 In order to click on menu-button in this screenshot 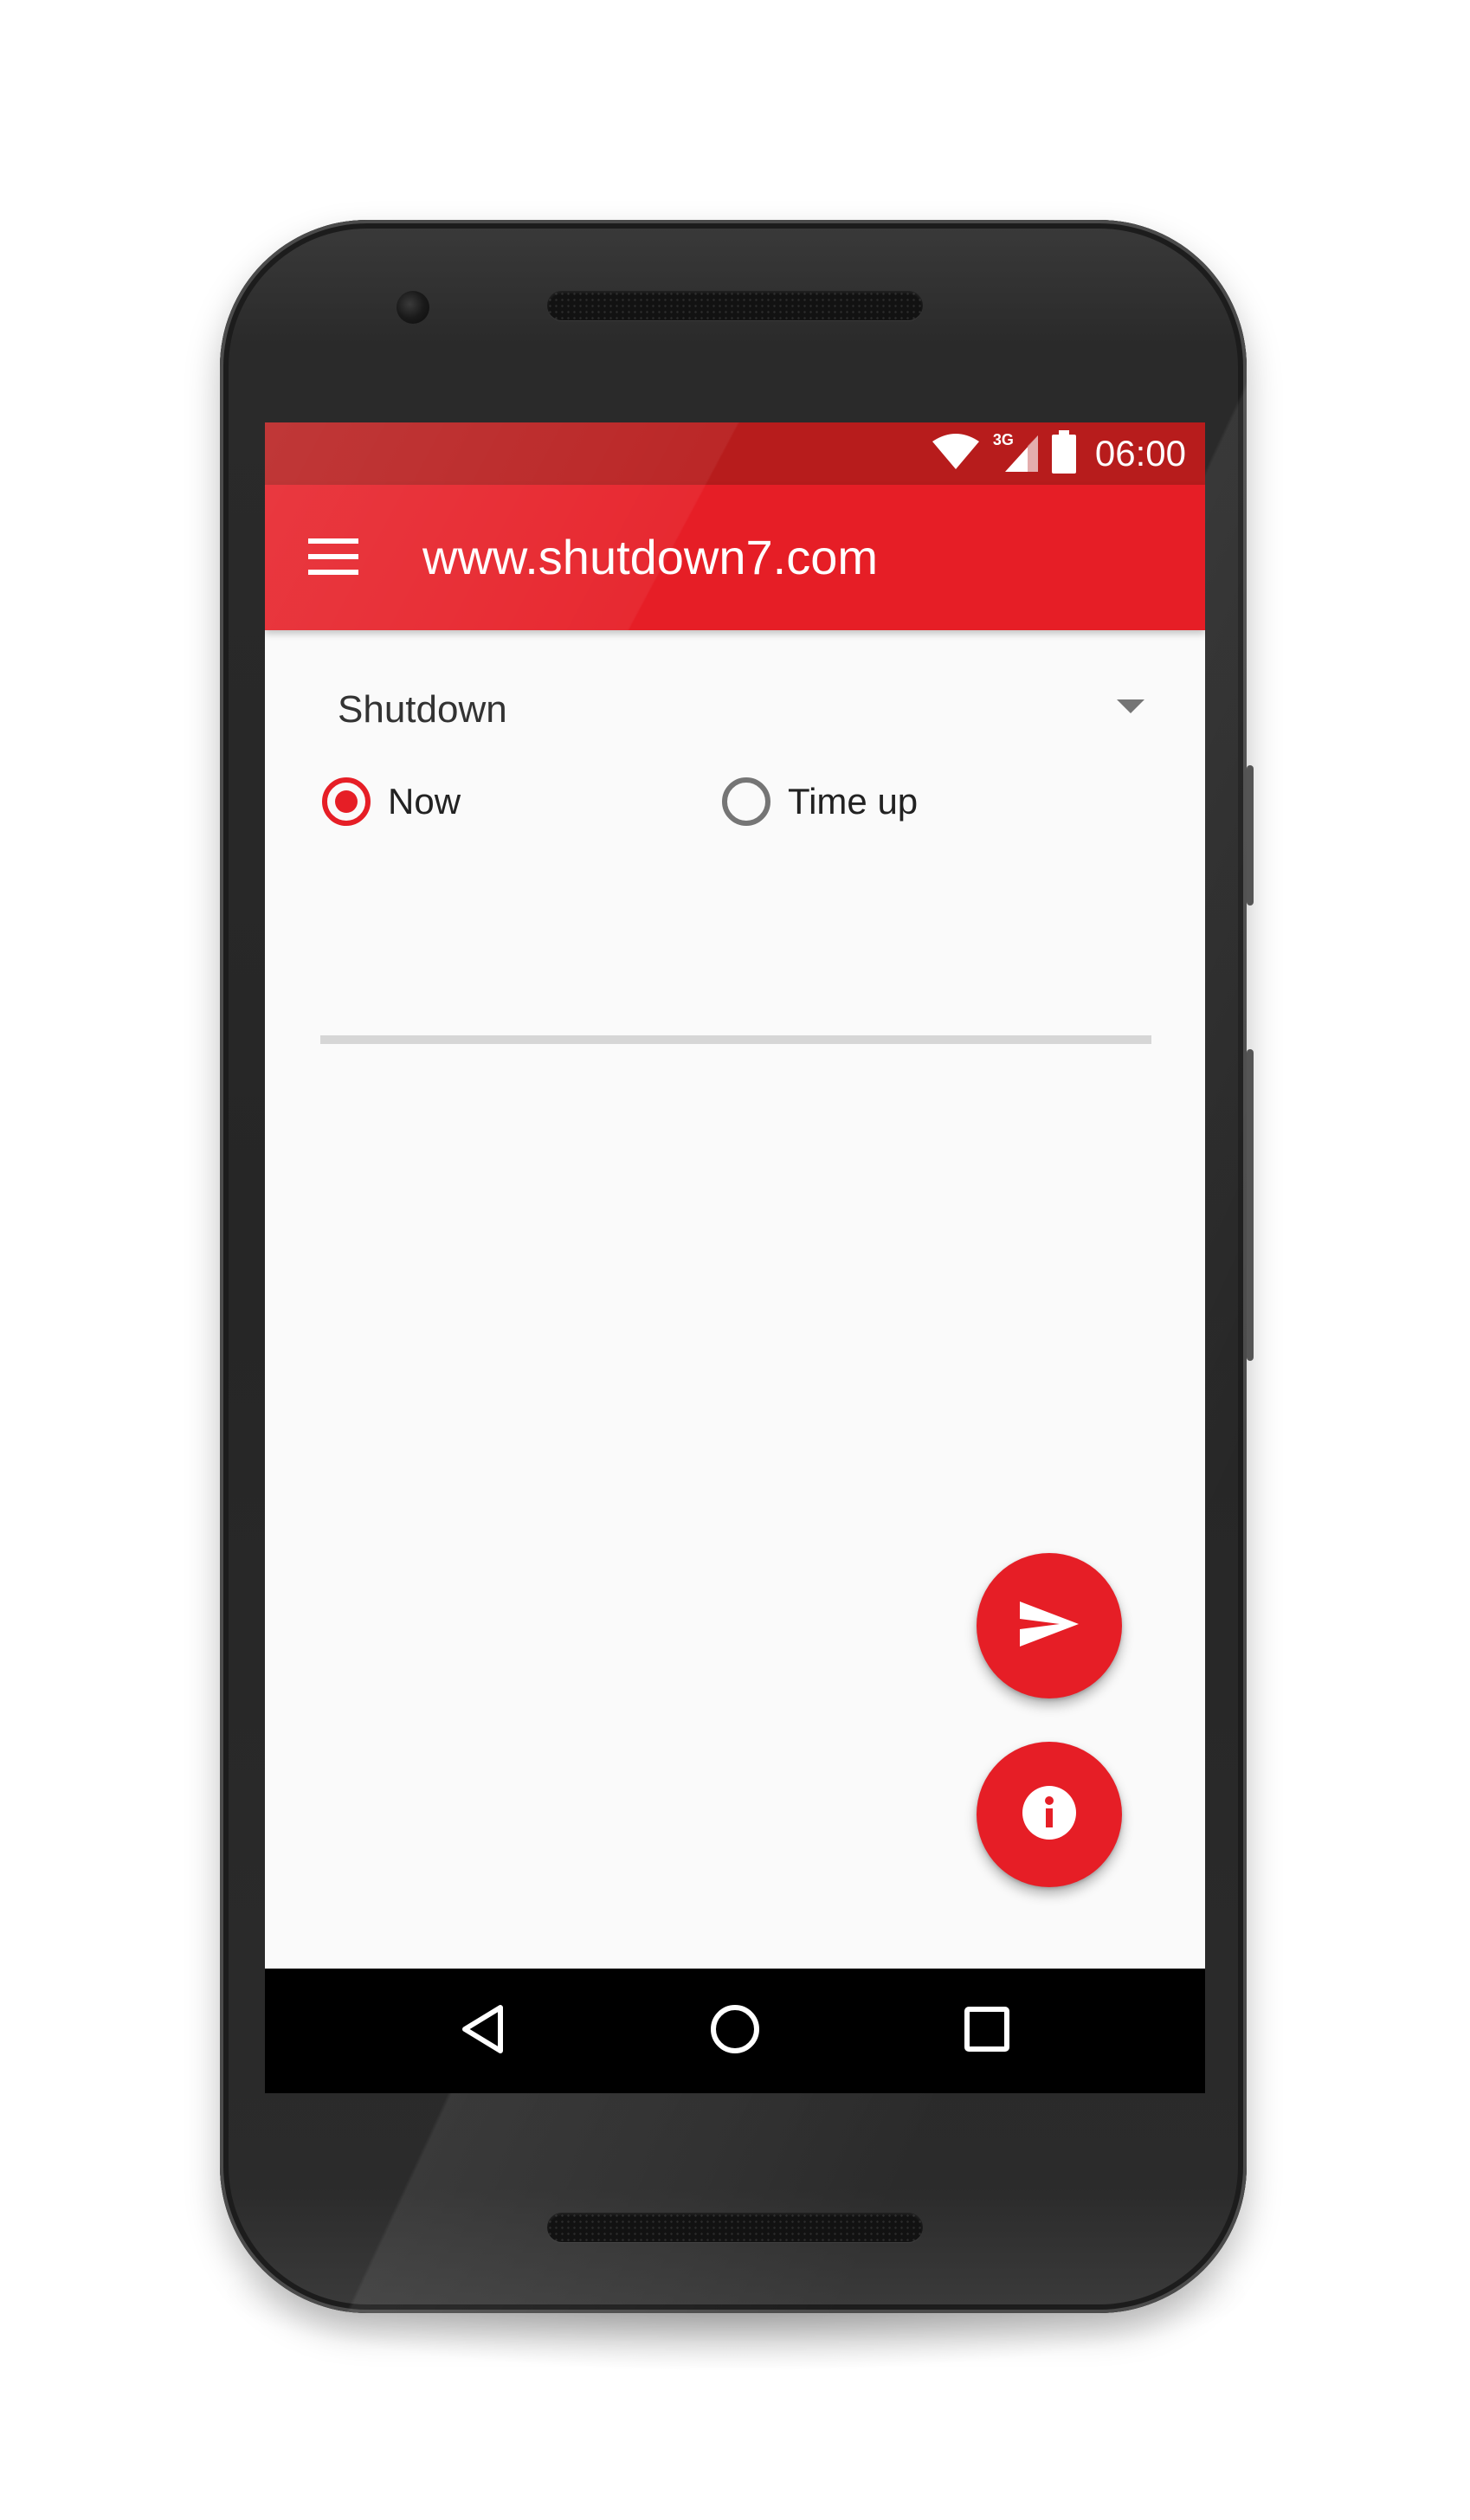, I will do `click(334, 558)`.